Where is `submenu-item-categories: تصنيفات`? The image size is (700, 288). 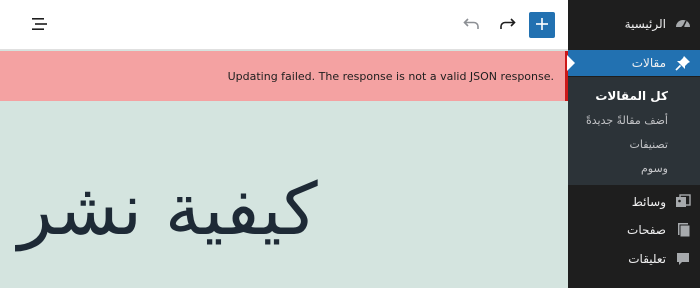
submenu-item-categories: تصنيفات is located at coordinates (634, 144).